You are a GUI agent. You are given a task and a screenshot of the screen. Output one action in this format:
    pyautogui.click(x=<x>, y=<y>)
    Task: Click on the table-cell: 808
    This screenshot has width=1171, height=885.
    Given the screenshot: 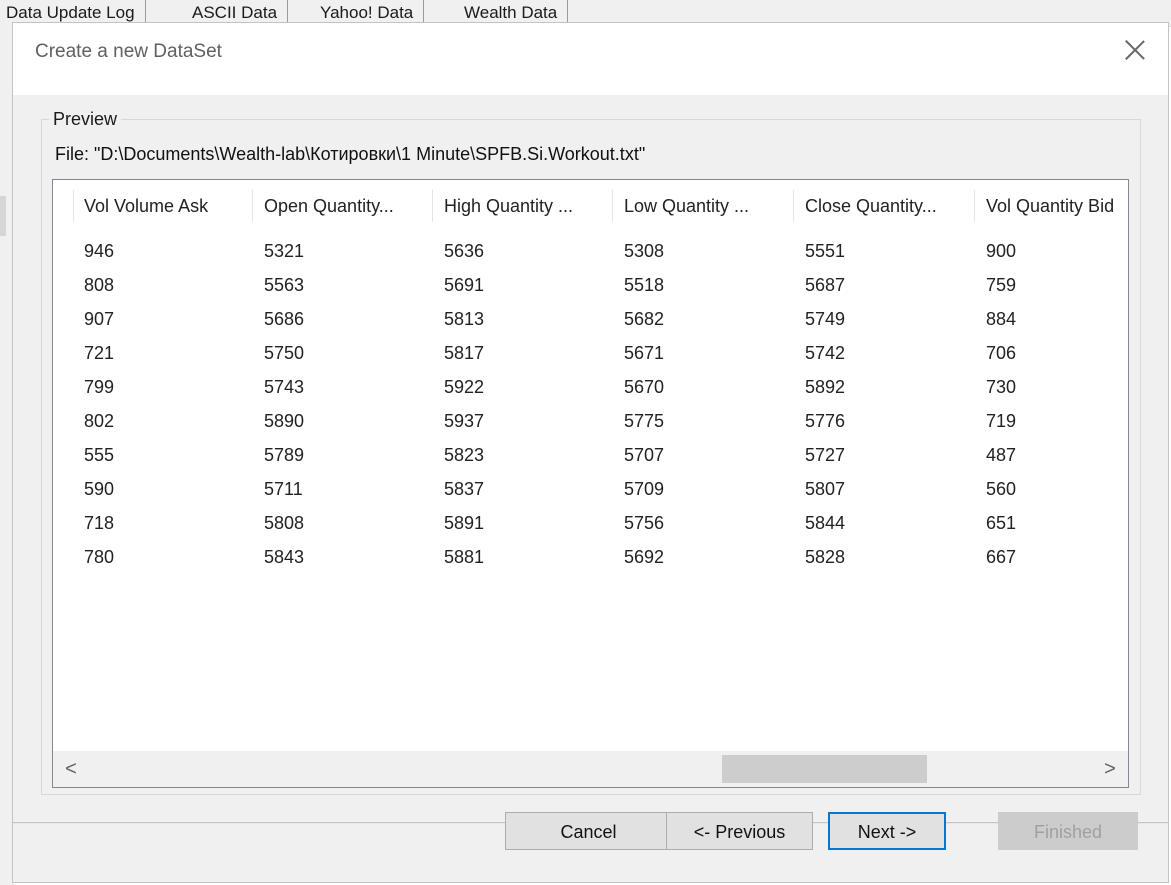 What is the action you would take?
    pyautogui.click(x=99, y=285)
    